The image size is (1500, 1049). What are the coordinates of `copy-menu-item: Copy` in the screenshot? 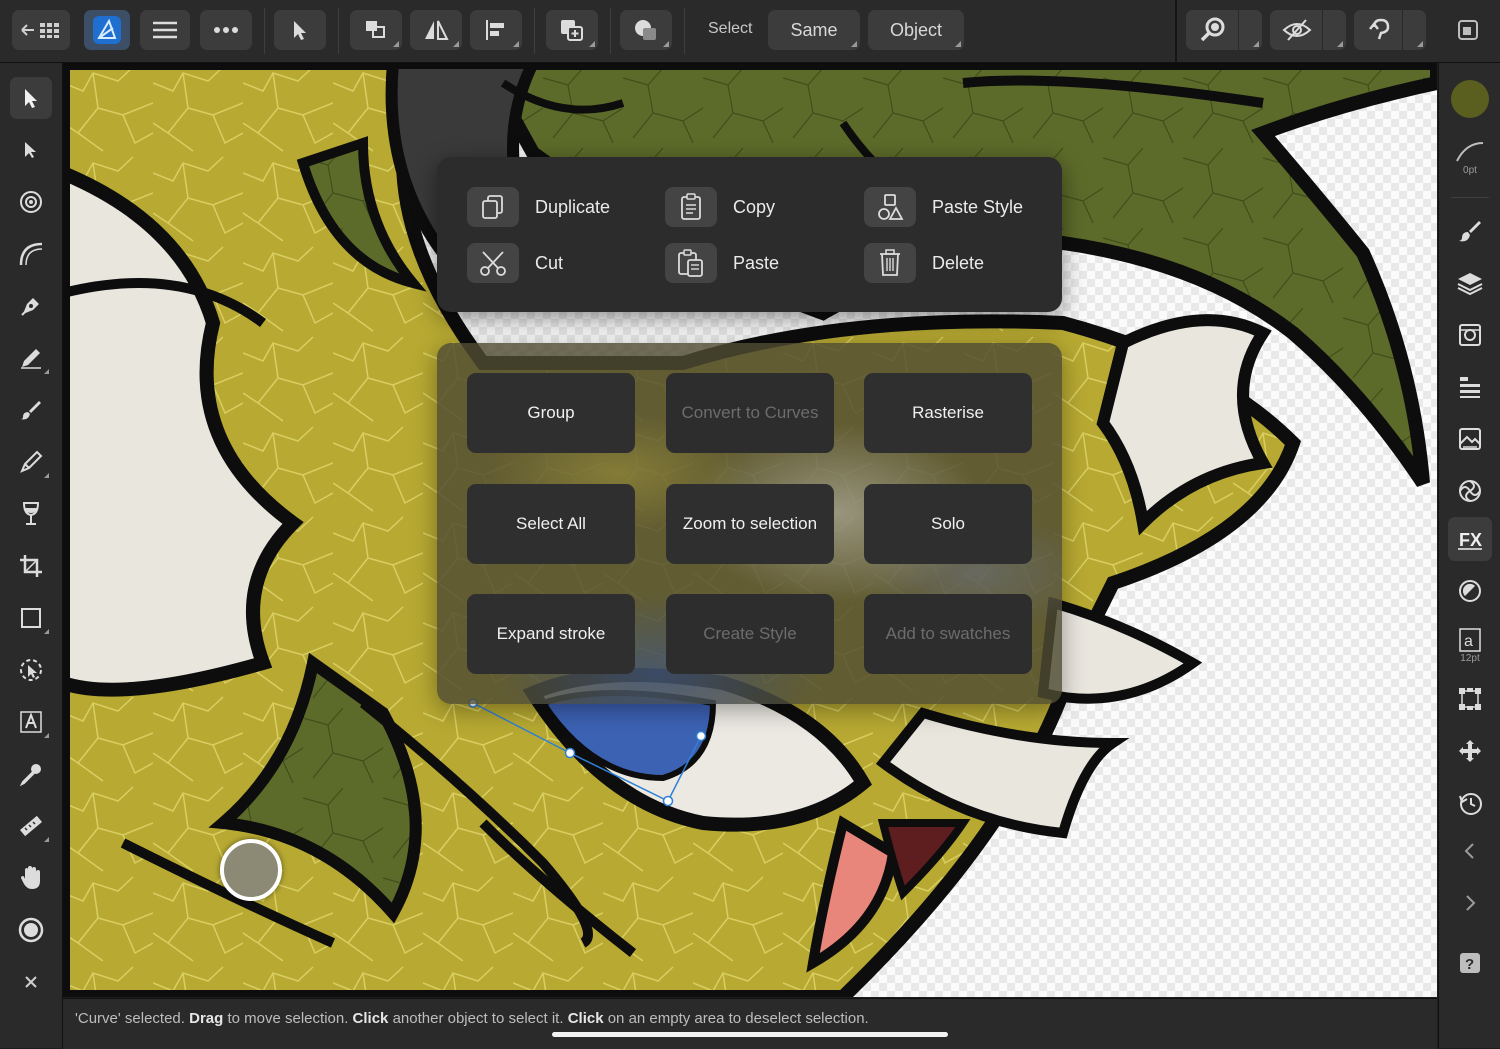 It's located at (720, 207).